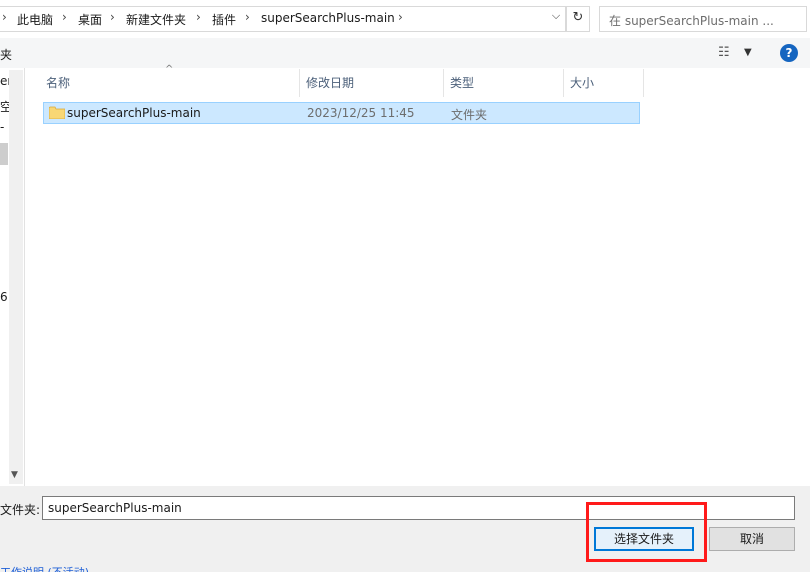  What do you see at coordinates (372, 83) in the screenshot?
I see `column-header-modified: 修改日期` at bounding box center [372, 83].